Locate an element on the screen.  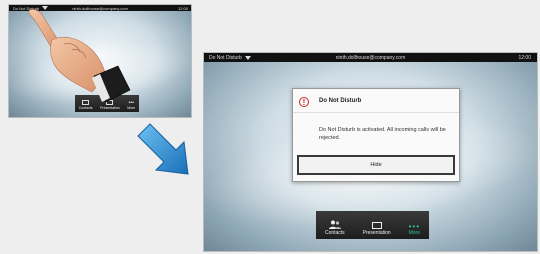
warning-icon: ! is located at coordinates (304, 102).